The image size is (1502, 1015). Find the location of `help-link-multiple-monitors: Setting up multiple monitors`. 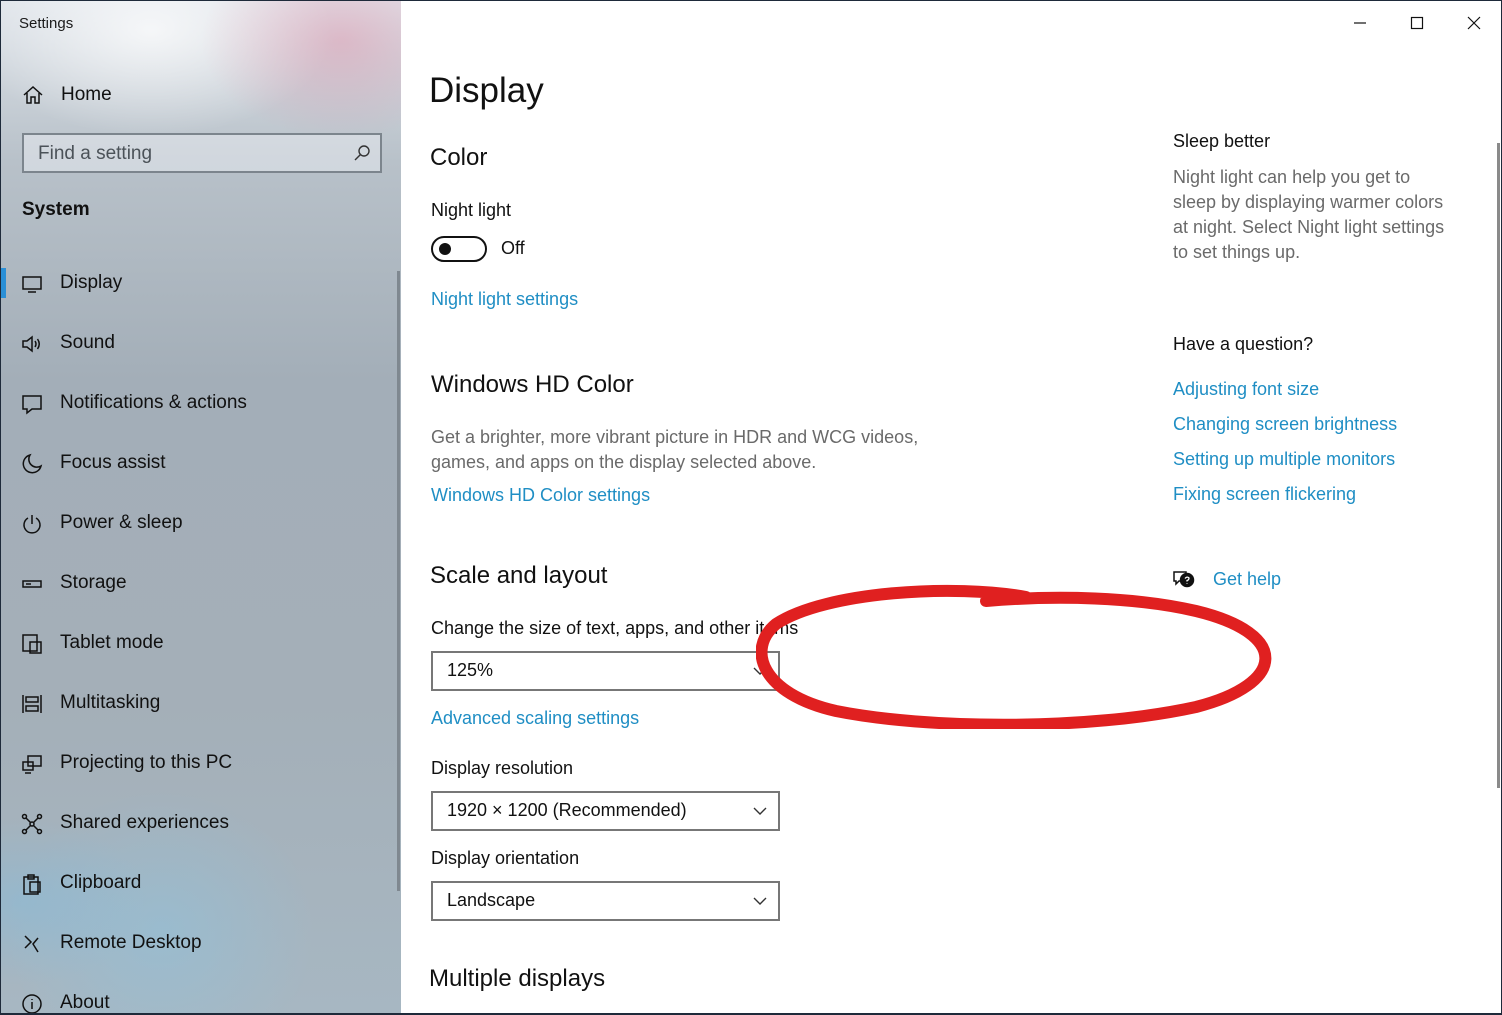

help-link-multiple-monitors: Setting up multiple monitors is located at coordinates (1284, 459).